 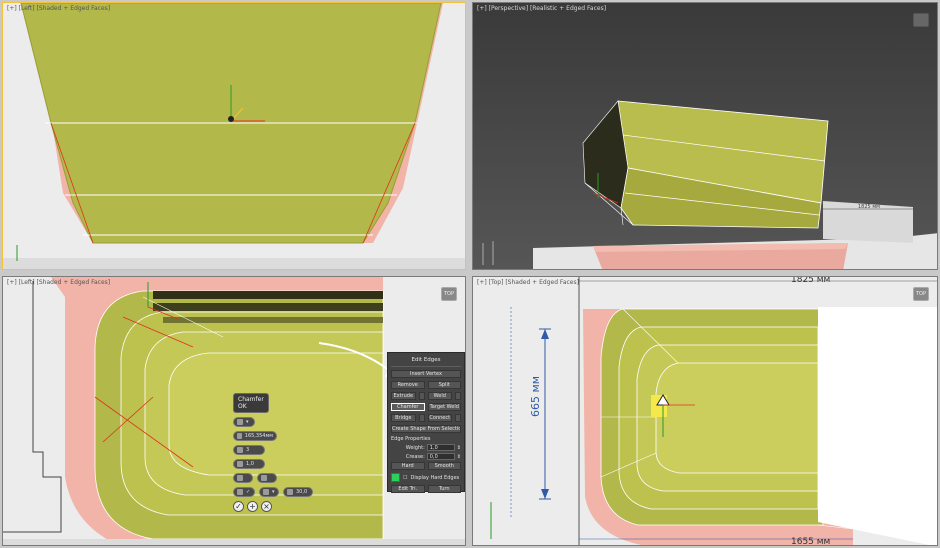 I want to click on smooth-type-icon, so click(x=266, y=492).